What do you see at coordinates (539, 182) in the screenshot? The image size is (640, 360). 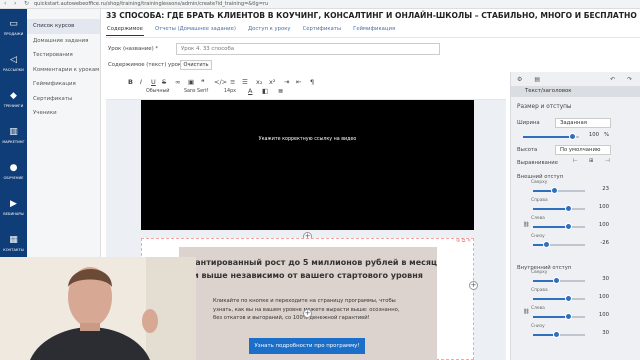 I see `outer-top-label: Сверху` at bounding box center [539, 182].